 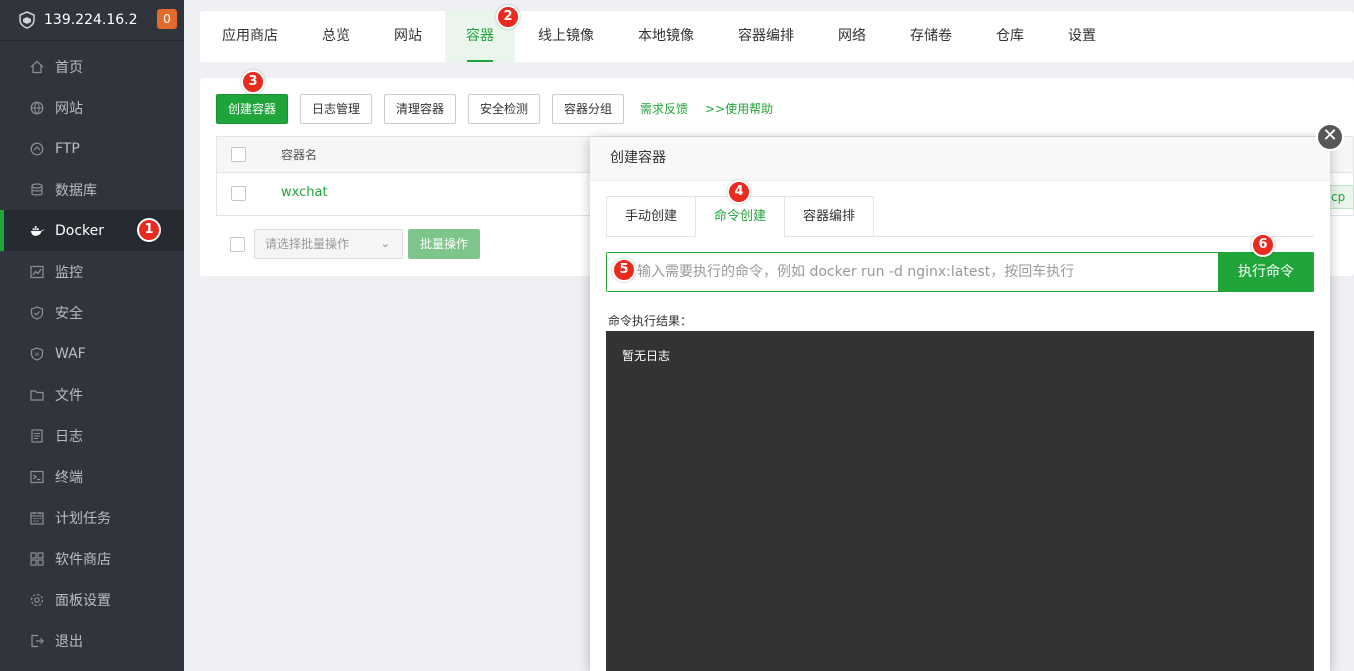 I want to click on command-input-group: 执行命令, so click(x=960, y=272).